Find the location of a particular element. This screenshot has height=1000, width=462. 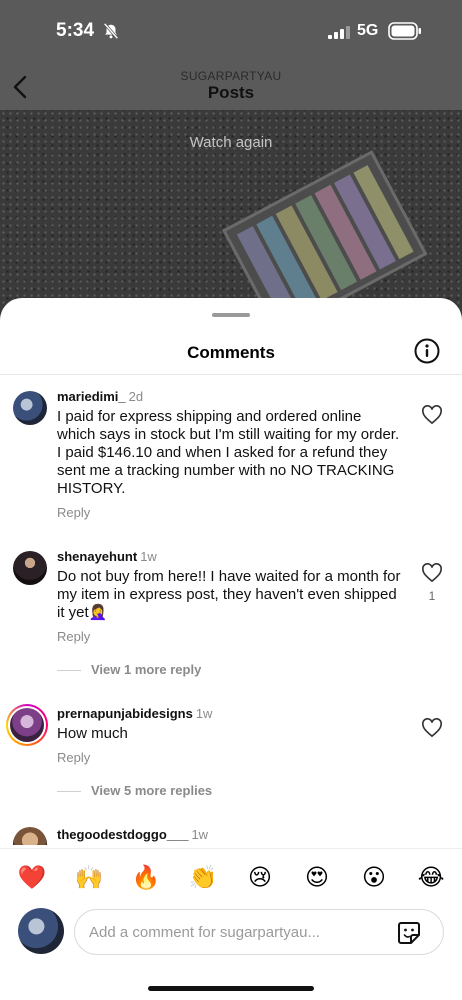

comment-input is located at coordinates (259, 932).